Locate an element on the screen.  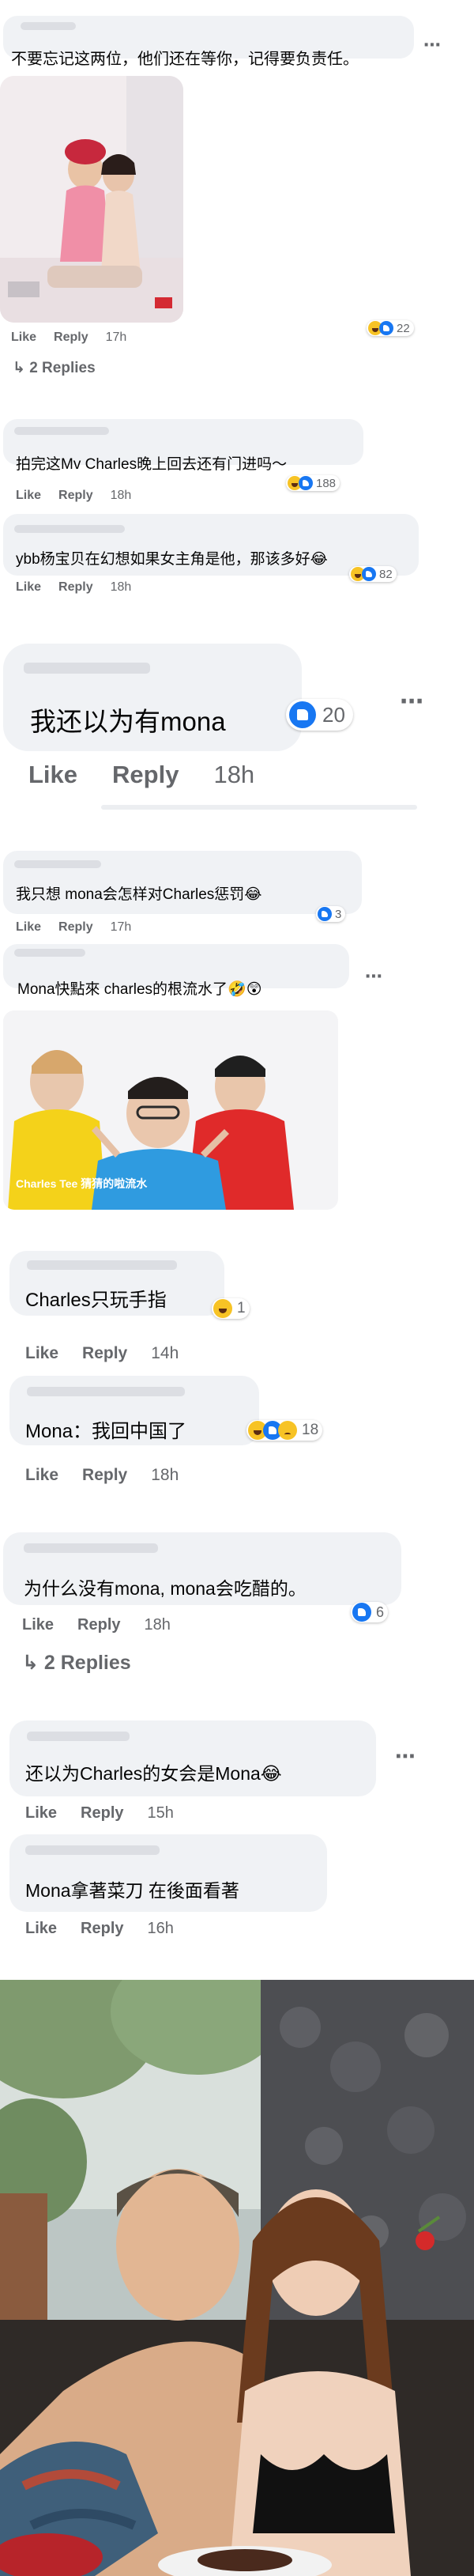
comment-actions: Like Reply 15h is located at coordinates (108, 1813).